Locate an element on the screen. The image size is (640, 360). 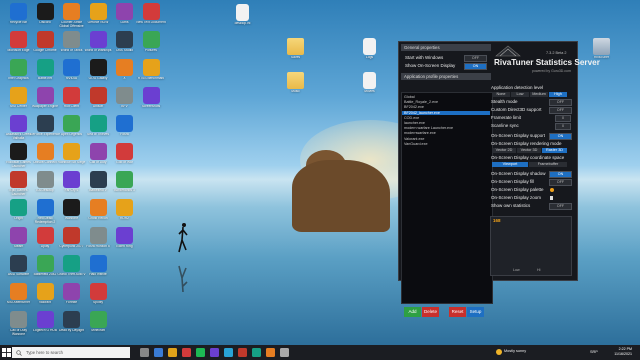
desktop-icon: Cyberpunk 2077 is located at coordinates (71, 242).